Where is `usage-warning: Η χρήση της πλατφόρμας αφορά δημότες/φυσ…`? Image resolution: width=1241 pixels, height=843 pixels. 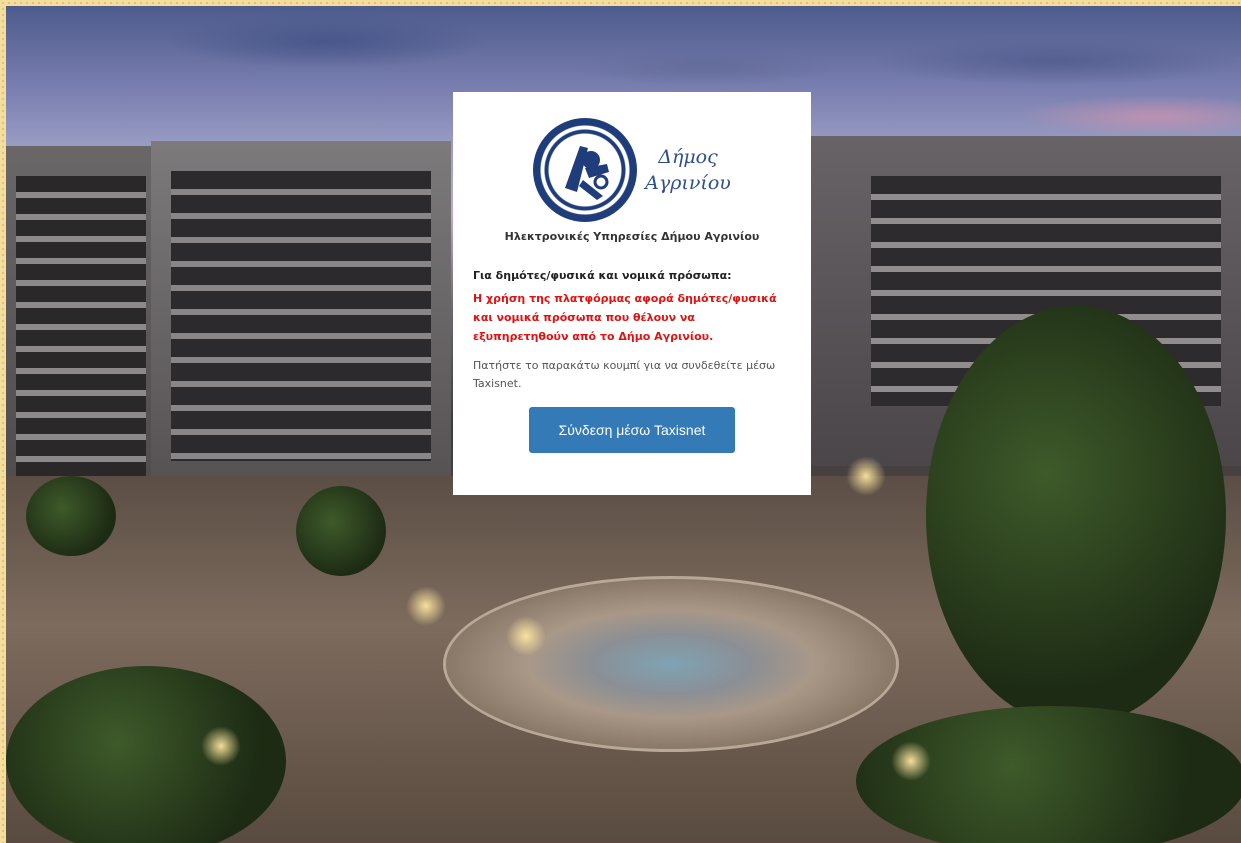
usage-warning: Η χρήση της πλατφόρμας αφορά δημότες/φυσ… is located at coordinates (625, 317).